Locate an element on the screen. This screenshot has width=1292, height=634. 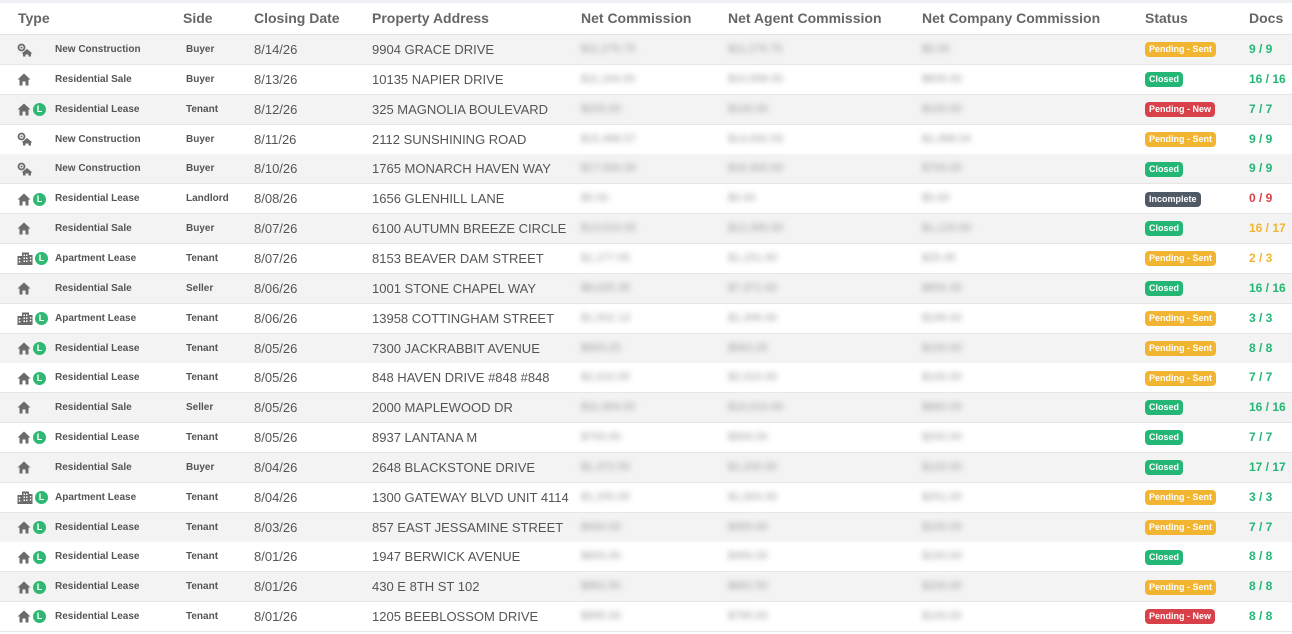
header-side: Side is located at coordinates (198, 18).